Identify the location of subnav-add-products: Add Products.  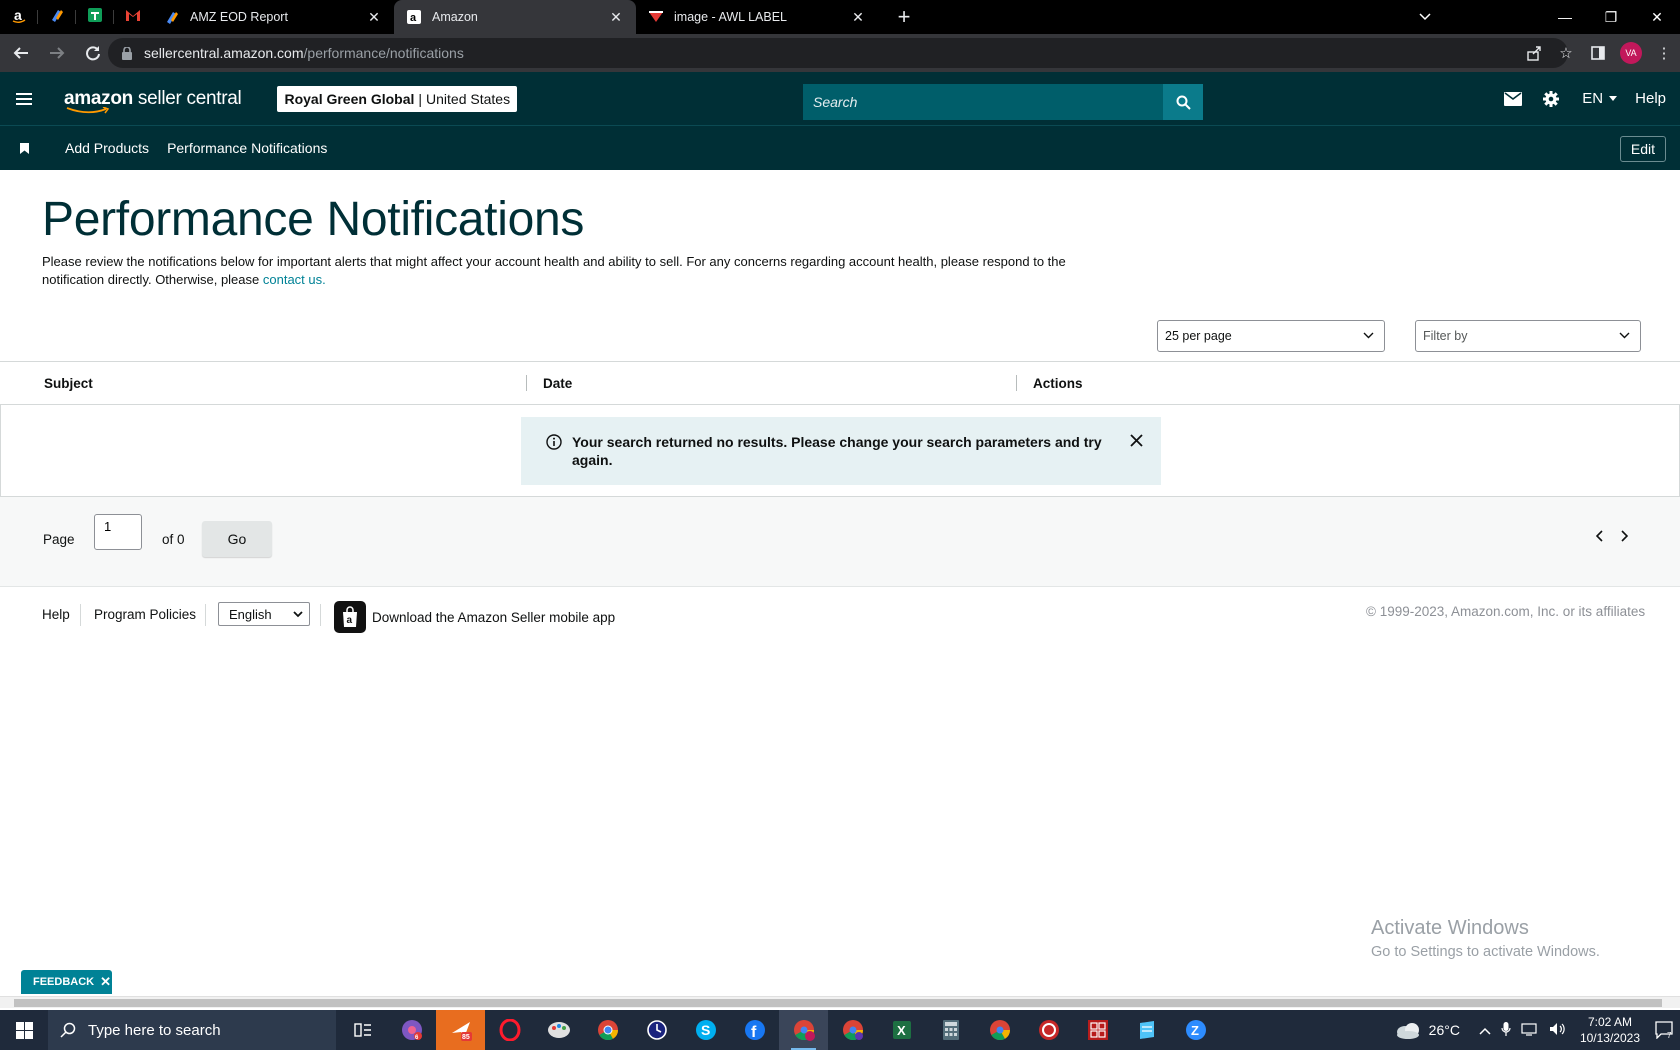
(107, 148).